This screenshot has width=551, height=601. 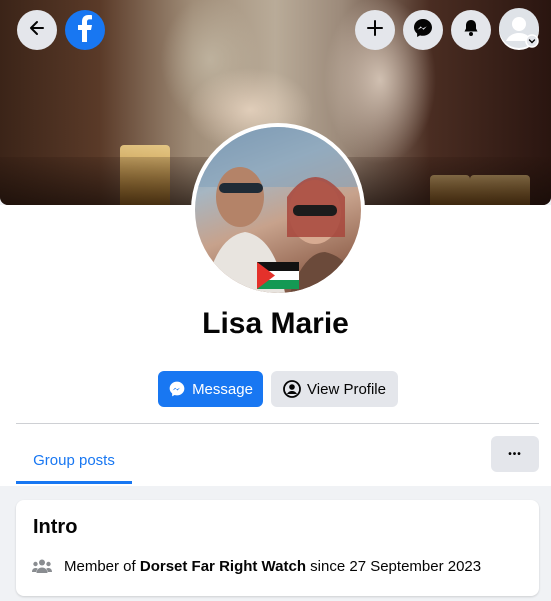 I want to click on group-name-link: Dorset Far Right Watch, so click(x=223, y=566).